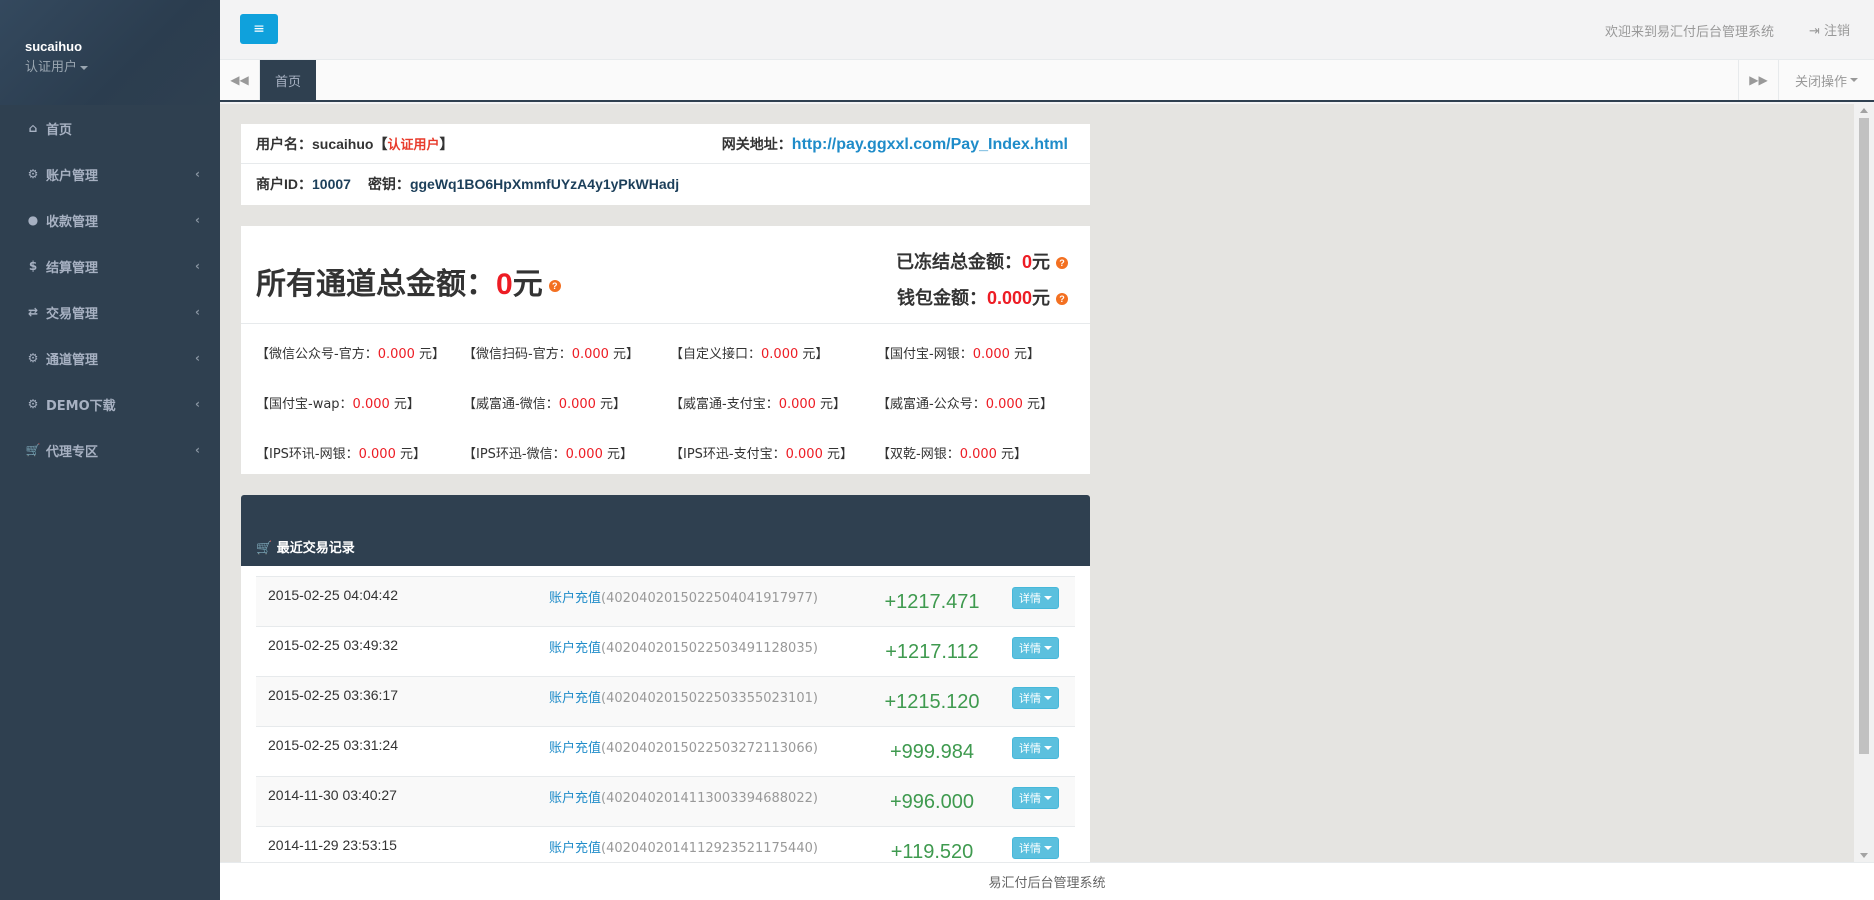  What do you see at coordinates (756, 143) in the screenshot?
I see `gateway-label: 网关地址：` at bounding box center [756, 143].